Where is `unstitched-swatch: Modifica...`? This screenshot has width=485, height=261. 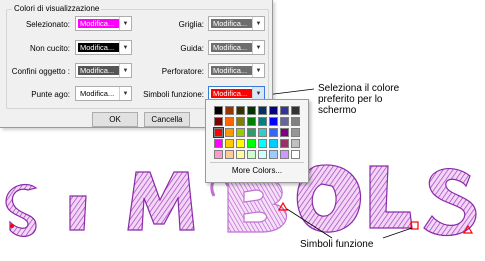
unstitched-swatch: Modifica... is located at coordinates (98, 47).